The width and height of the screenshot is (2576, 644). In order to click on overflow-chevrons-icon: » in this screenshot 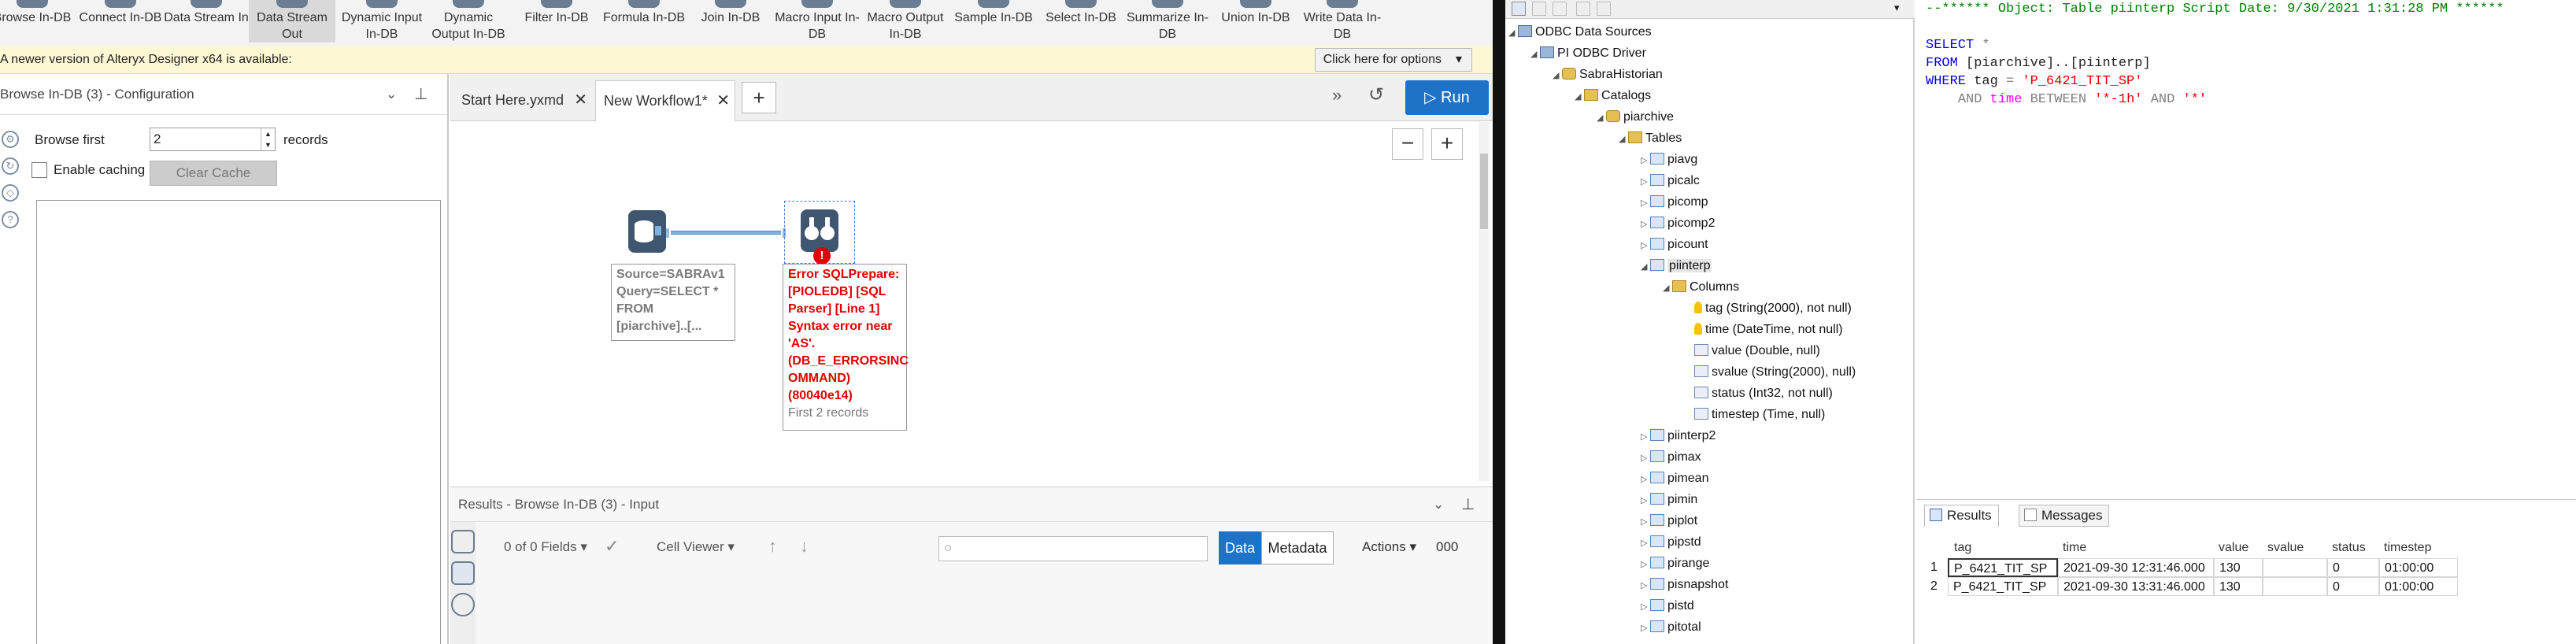, I will do `click(1337, 95)`.